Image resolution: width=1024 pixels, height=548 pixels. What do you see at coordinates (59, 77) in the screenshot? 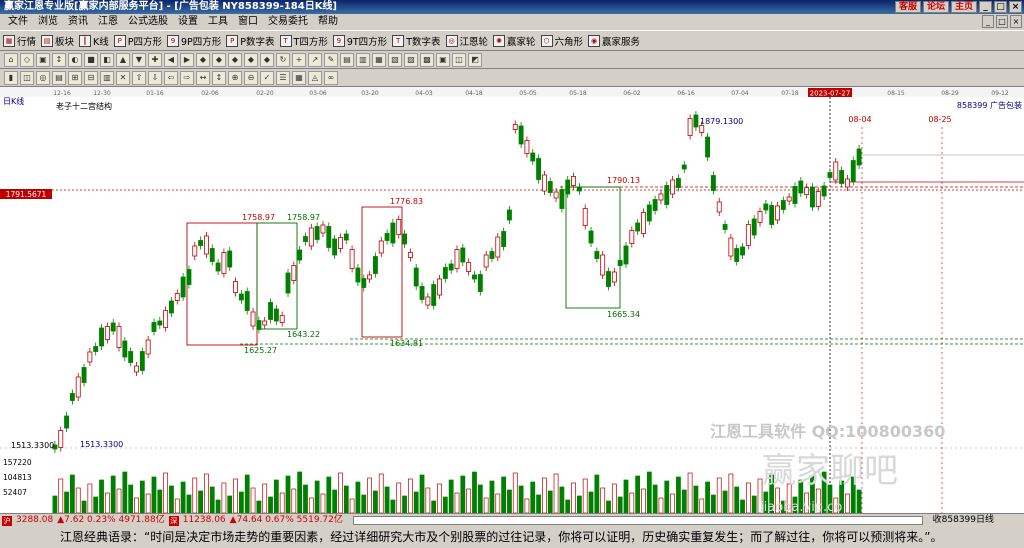
I see `analysis-tool-3-icon: ▤` at bounding box center [59, 77].